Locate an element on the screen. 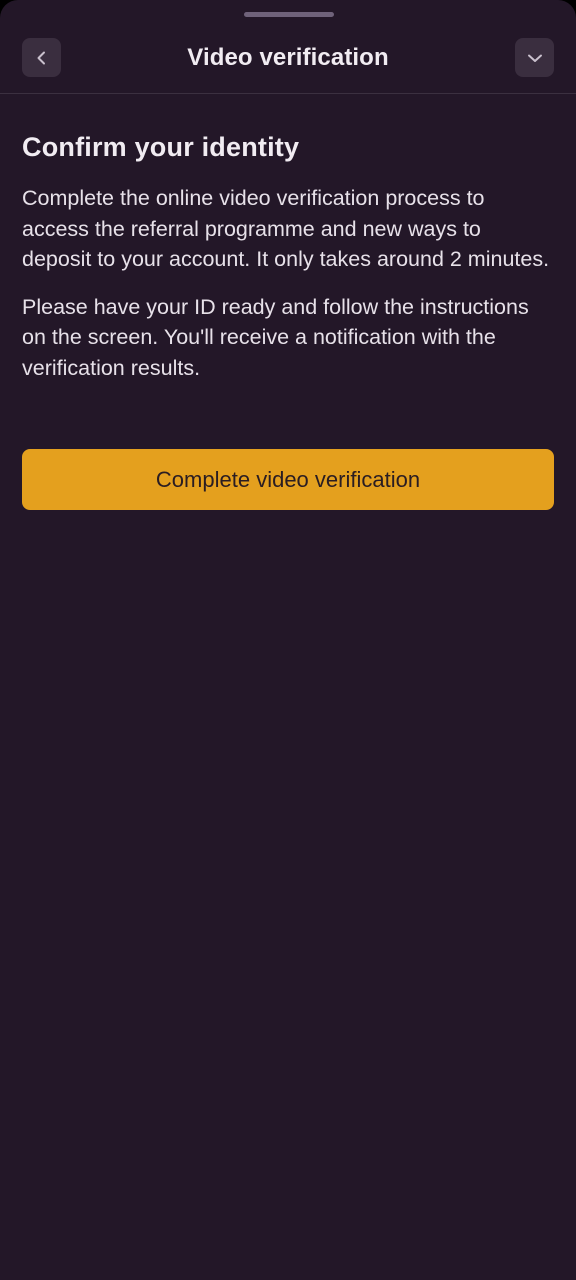 This screenshot has height=1280, width=576. page-title: Video verification is located at coordinates (288, 57).